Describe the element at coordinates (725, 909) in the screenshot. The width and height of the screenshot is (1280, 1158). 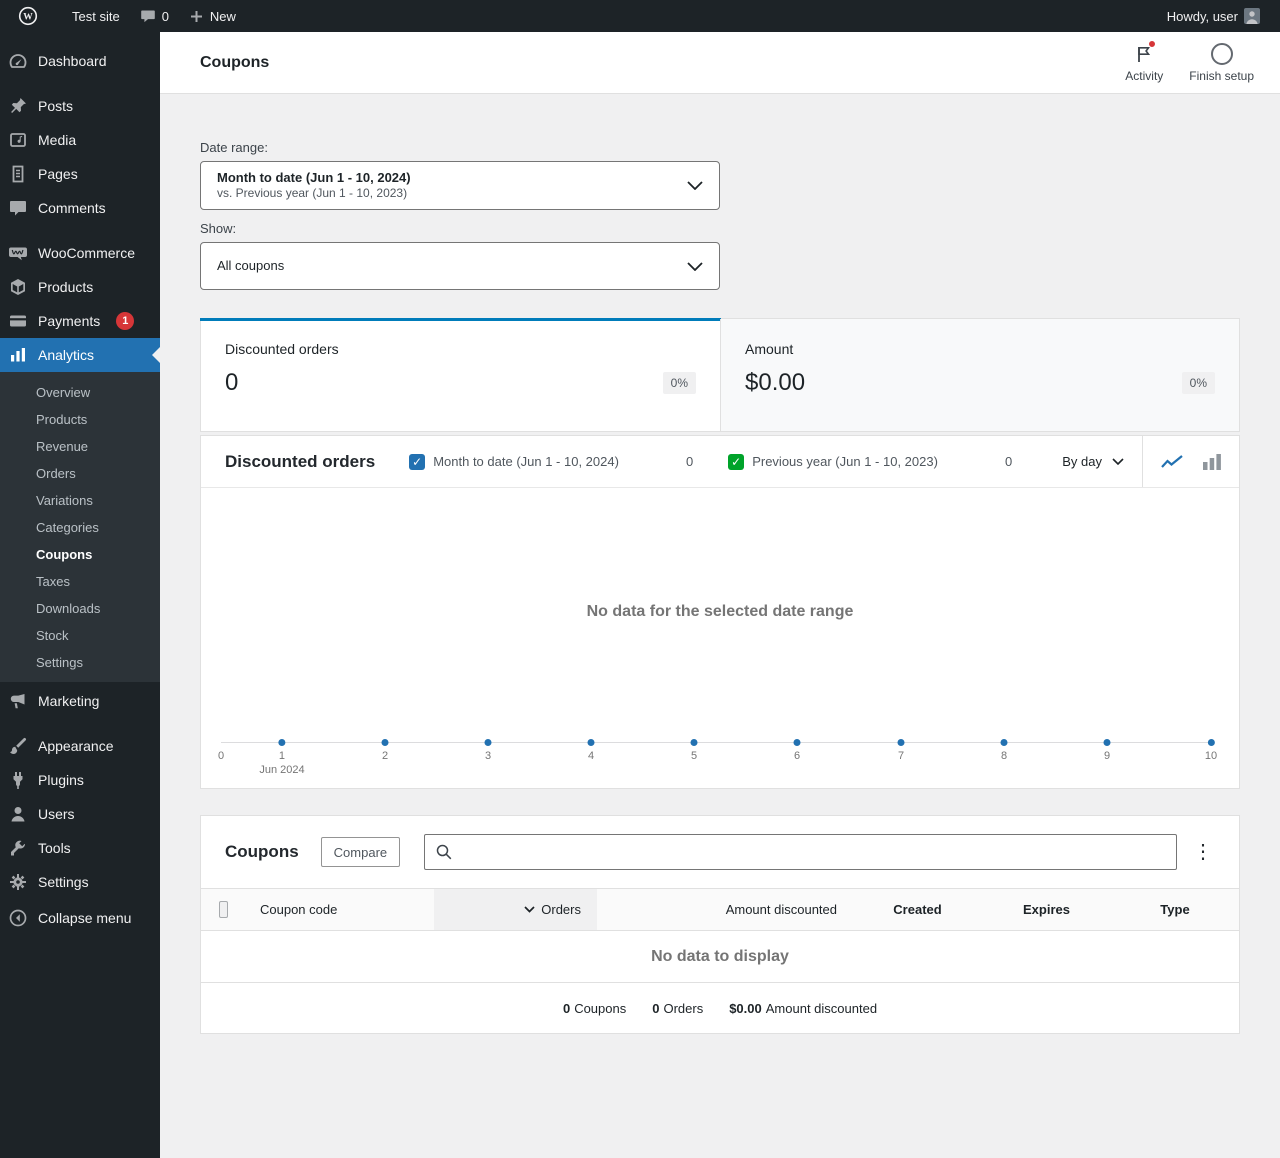
I see `column-header-amount-discounted: Amount discounted` at that location.